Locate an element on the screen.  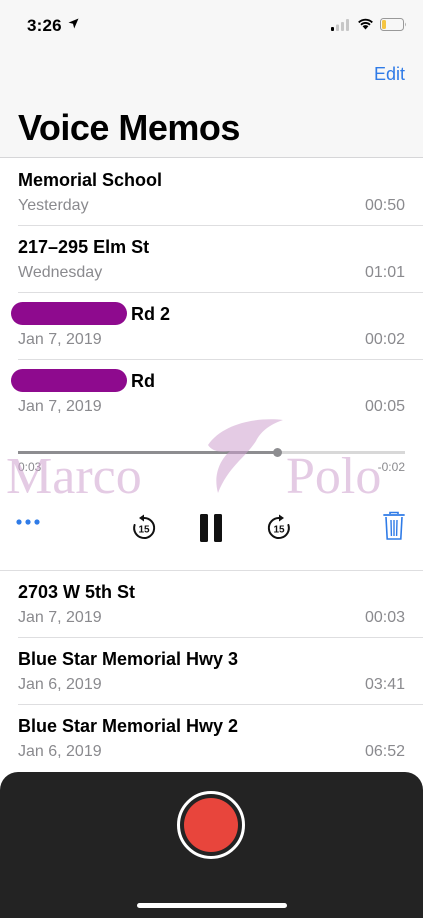
trash-icon is located at coordinates (394, 526).